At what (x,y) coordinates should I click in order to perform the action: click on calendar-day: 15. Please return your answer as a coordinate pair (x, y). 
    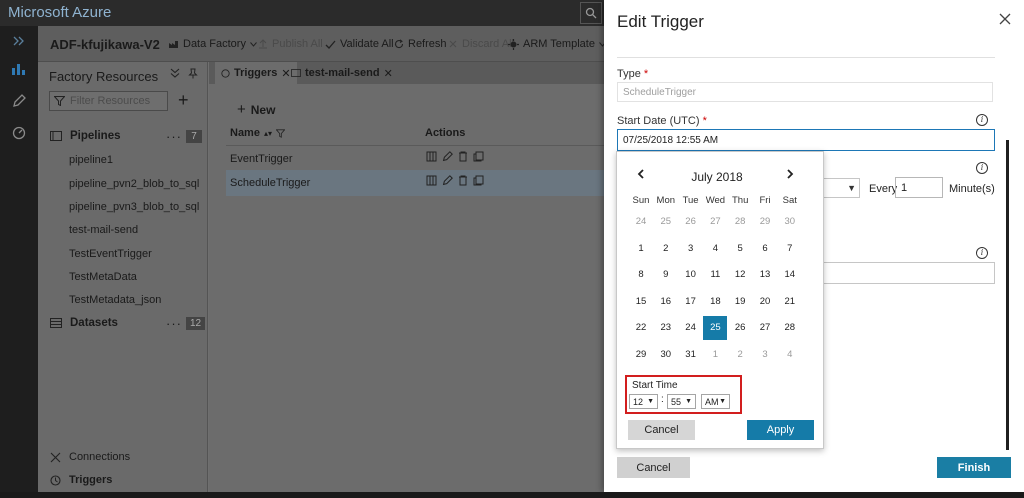
    Looking at the image, I should click on (641, 302).